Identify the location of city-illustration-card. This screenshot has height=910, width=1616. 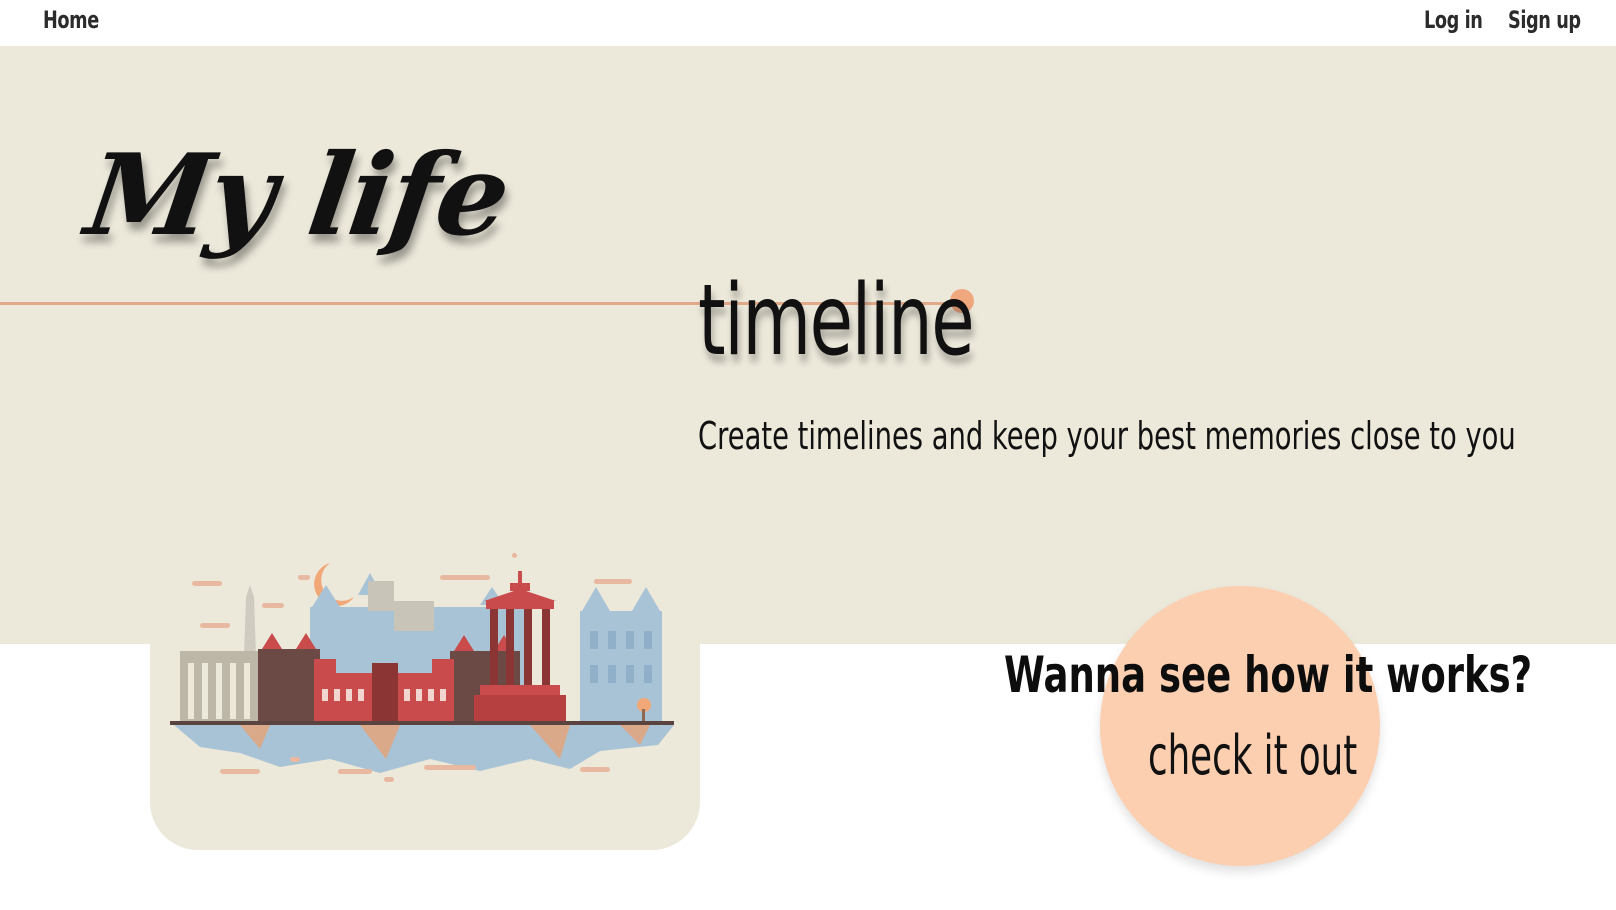
(425, 697).